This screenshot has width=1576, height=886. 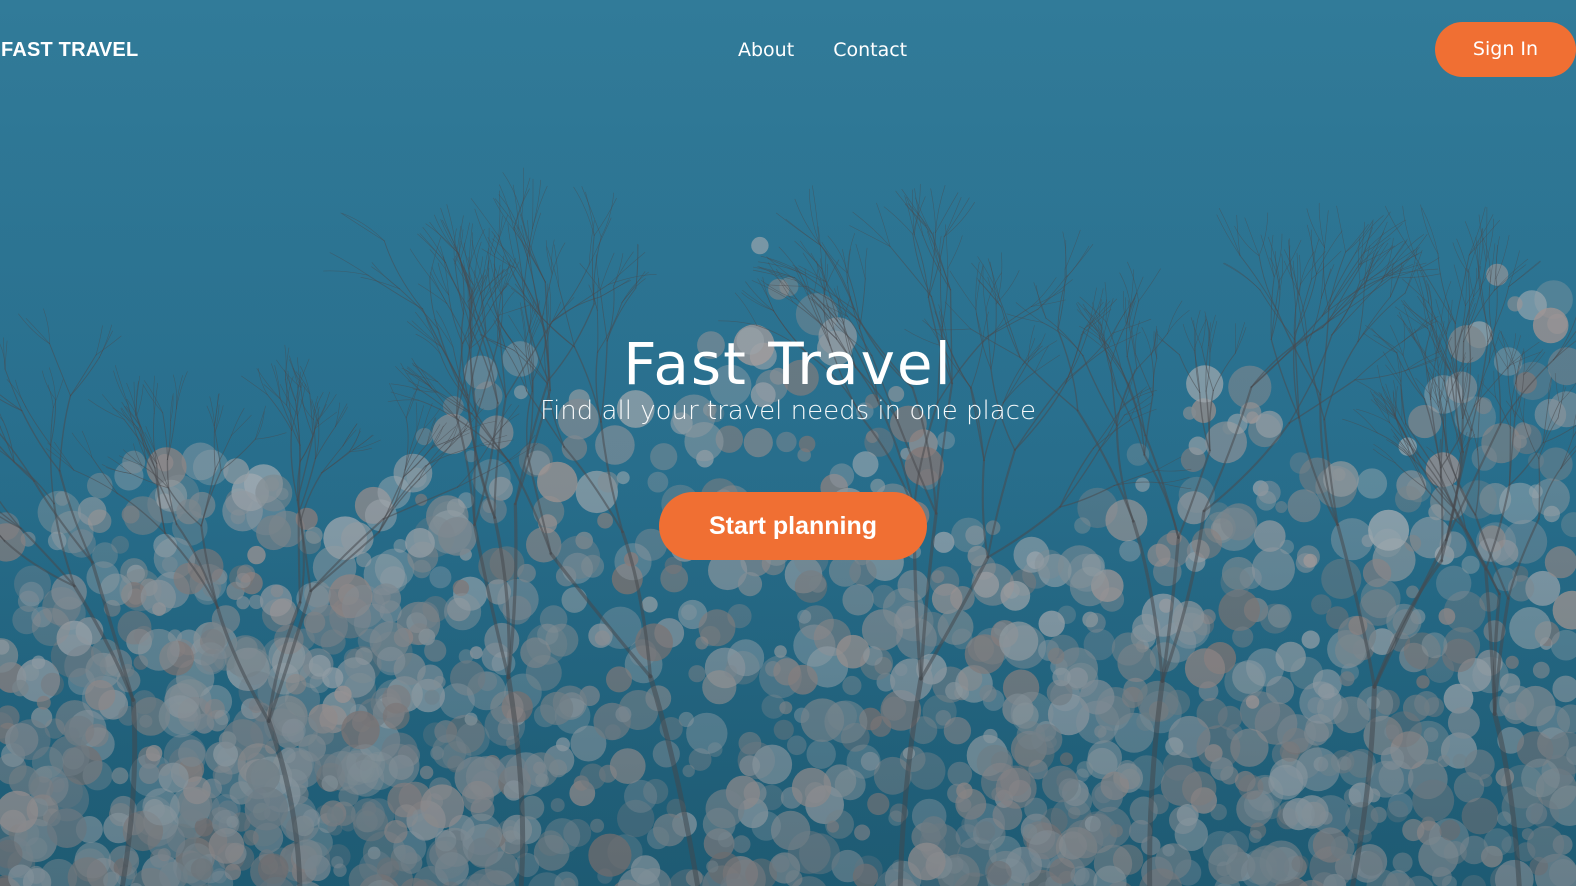 I want to click on nav-link-contact: Contact, so click(x=870, y=50).